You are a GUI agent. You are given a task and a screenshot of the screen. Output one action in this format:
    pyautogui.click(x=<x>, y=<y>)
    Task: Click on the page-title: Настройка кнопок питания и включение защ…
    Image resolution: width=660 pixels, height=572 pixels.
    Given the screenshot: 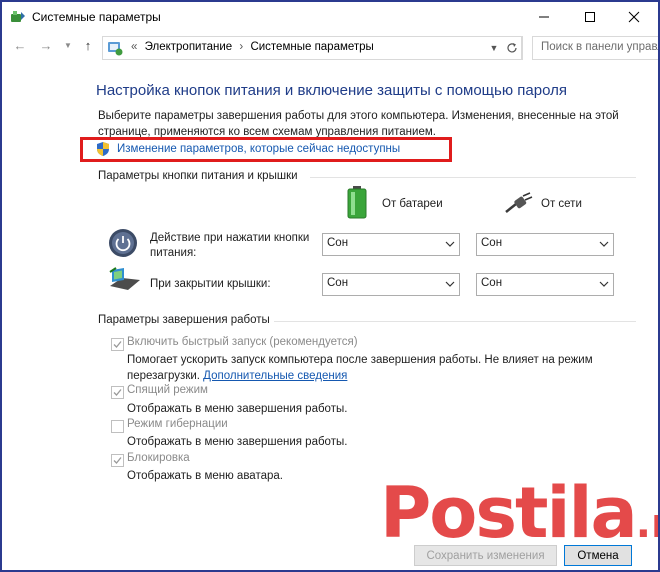 What is the action you would take?
    pyautogui.click(x=331, y=90)
    